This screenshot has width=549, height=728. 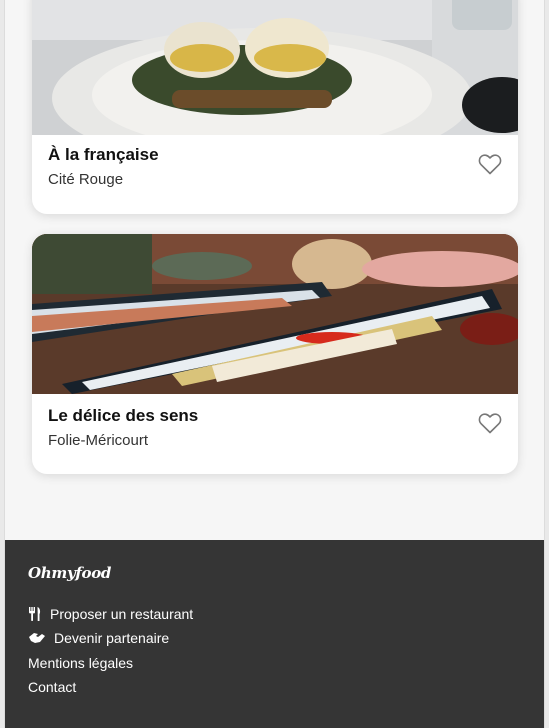 I want to click on restaurant-name: Le délice des sens, so click(x=123, y=415).